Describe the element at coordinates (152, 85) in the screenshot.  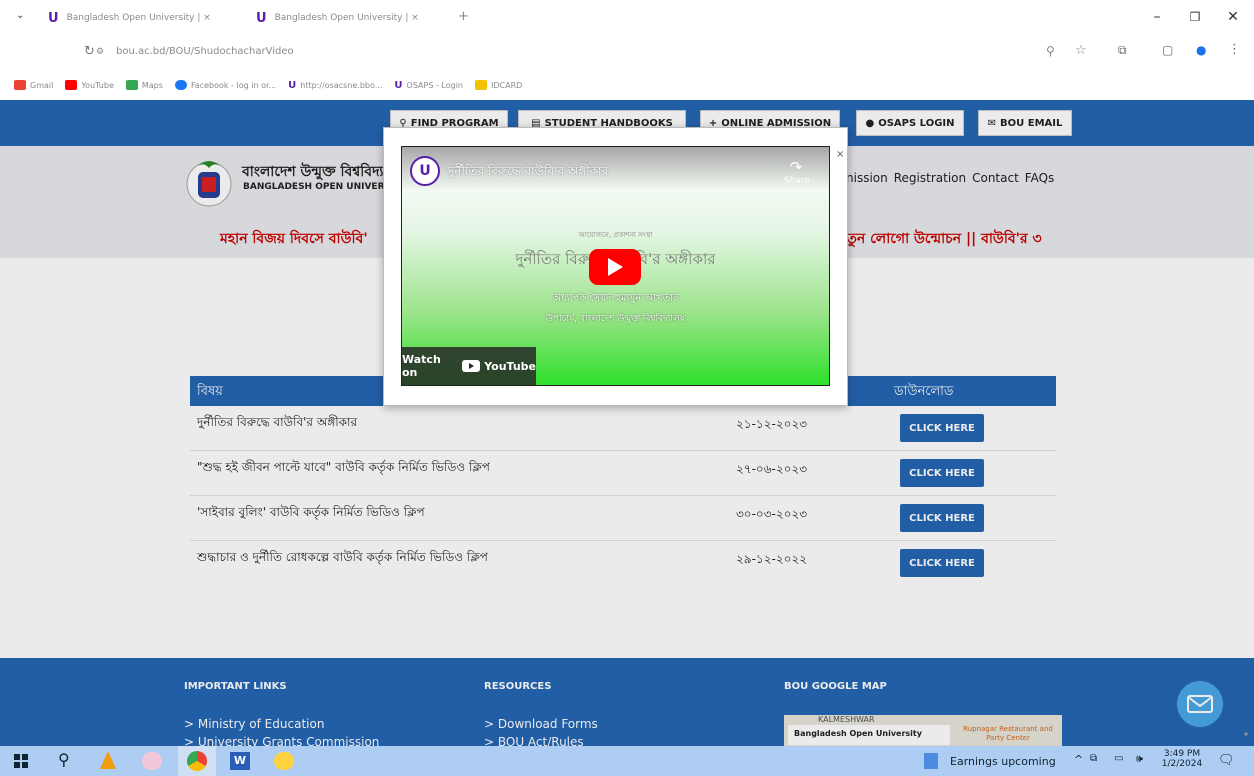
I see `bookmark-label: Maps` at that location.